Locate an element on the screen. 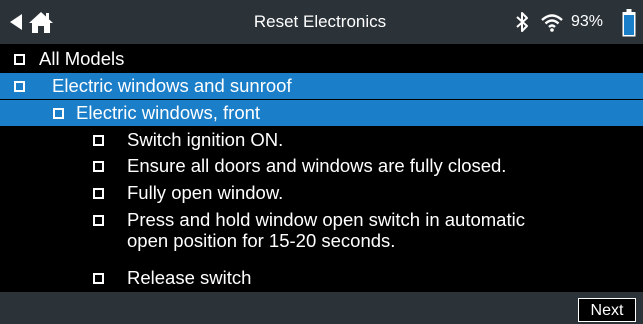 The width and height of the screenshot is (643, 324). tree-item-label: Electric windows and sunroof is located at coordinates (172, 85).